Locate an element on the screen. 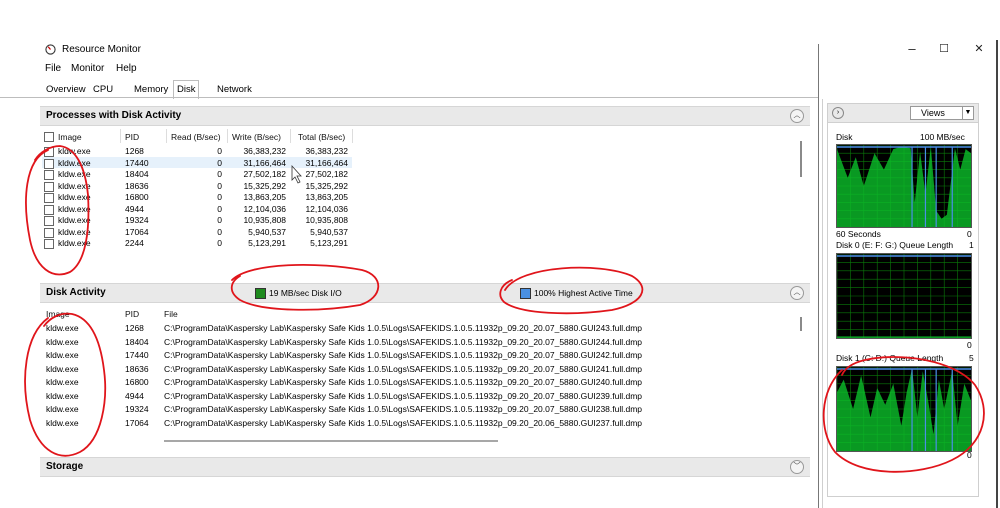  views-button: Views is located at coordinates (937, 113).